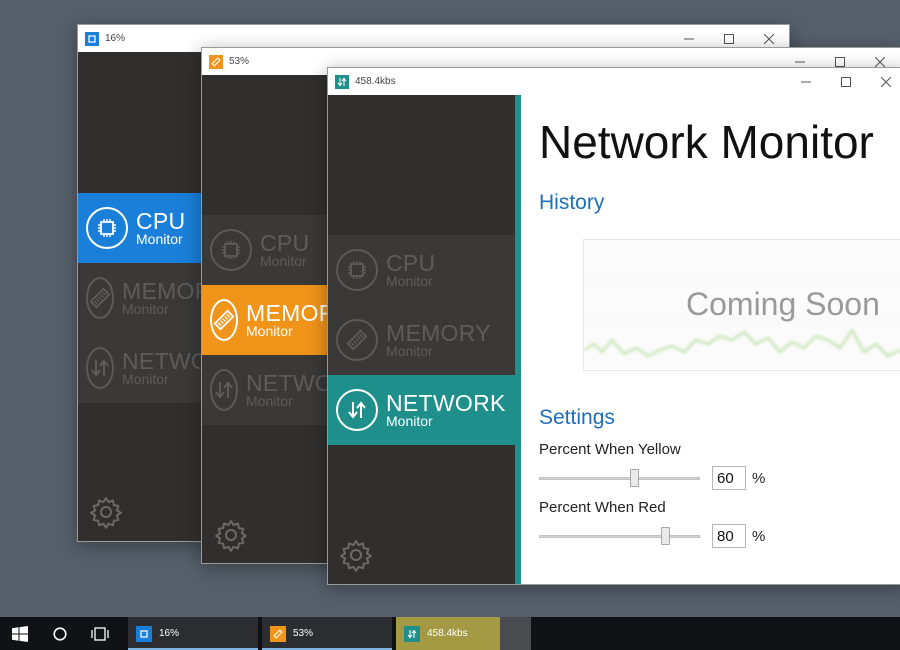  Describe the element at coordinates (303, 633) in the screenshot. I see `taskbar-app-label: 53%` at that location.